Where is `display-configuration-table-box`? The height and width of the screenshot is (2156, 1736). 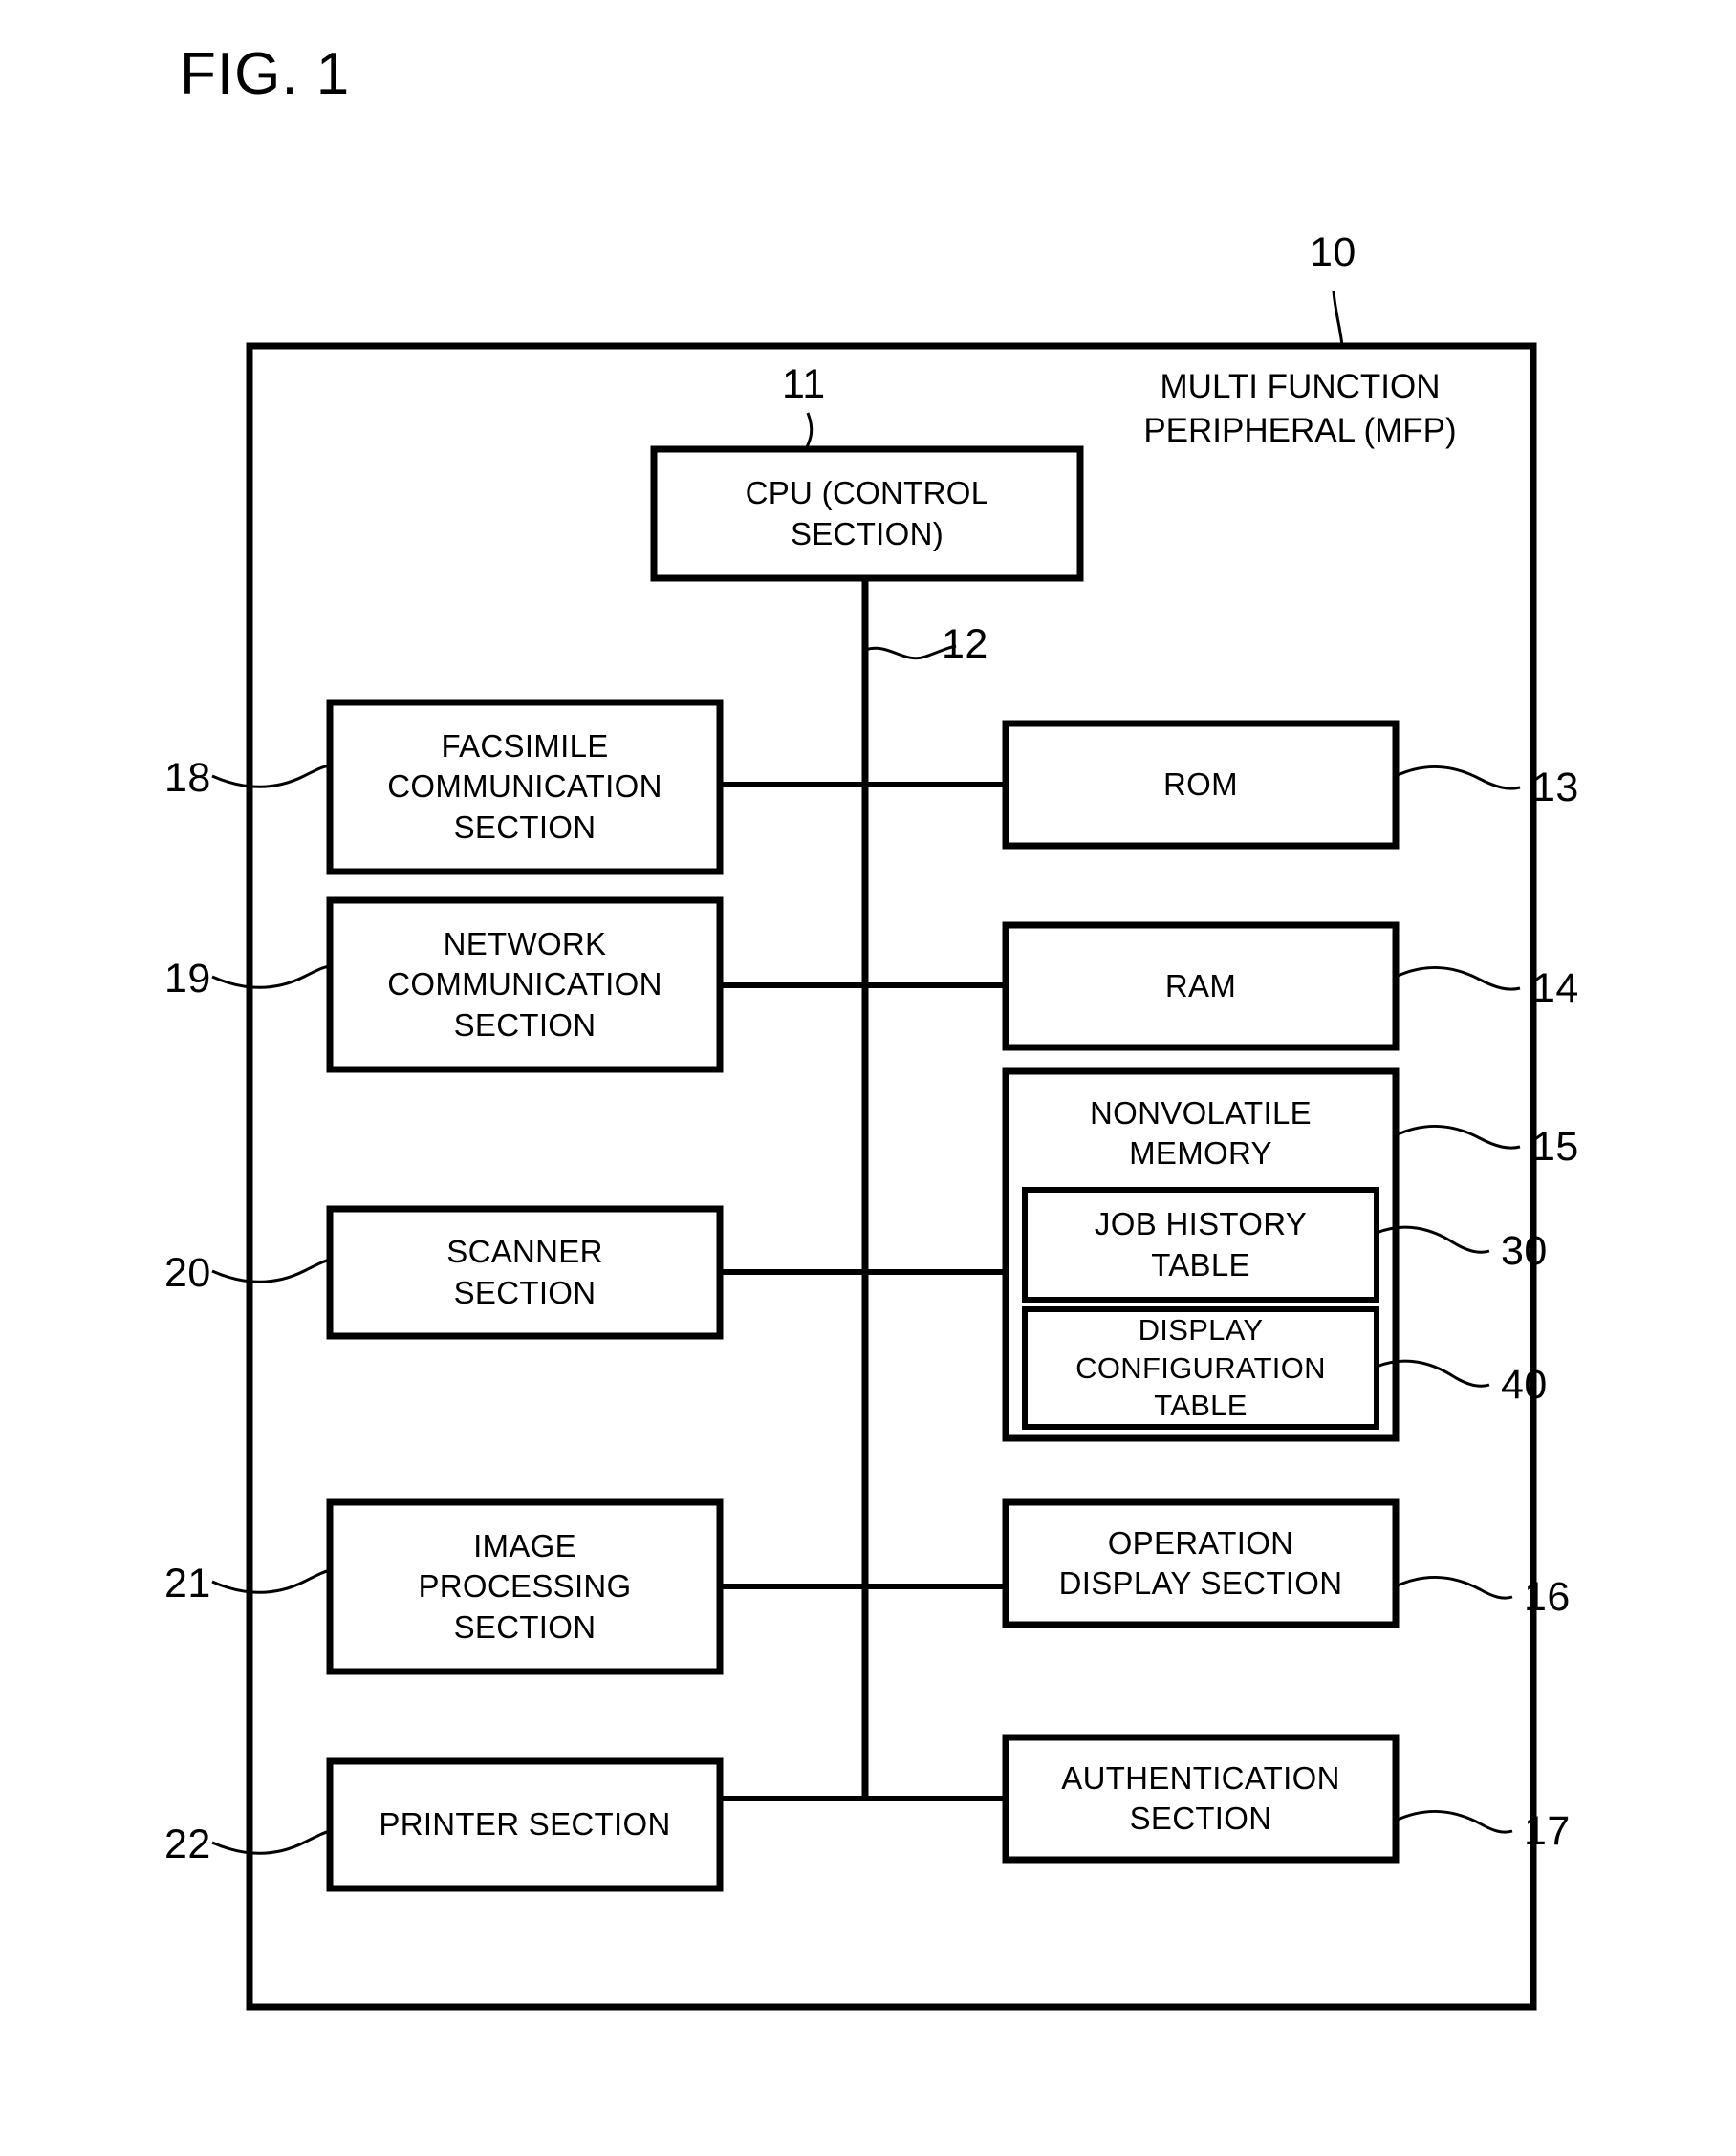
display-configuration-table-box is located at coordinates (1200, 1368).